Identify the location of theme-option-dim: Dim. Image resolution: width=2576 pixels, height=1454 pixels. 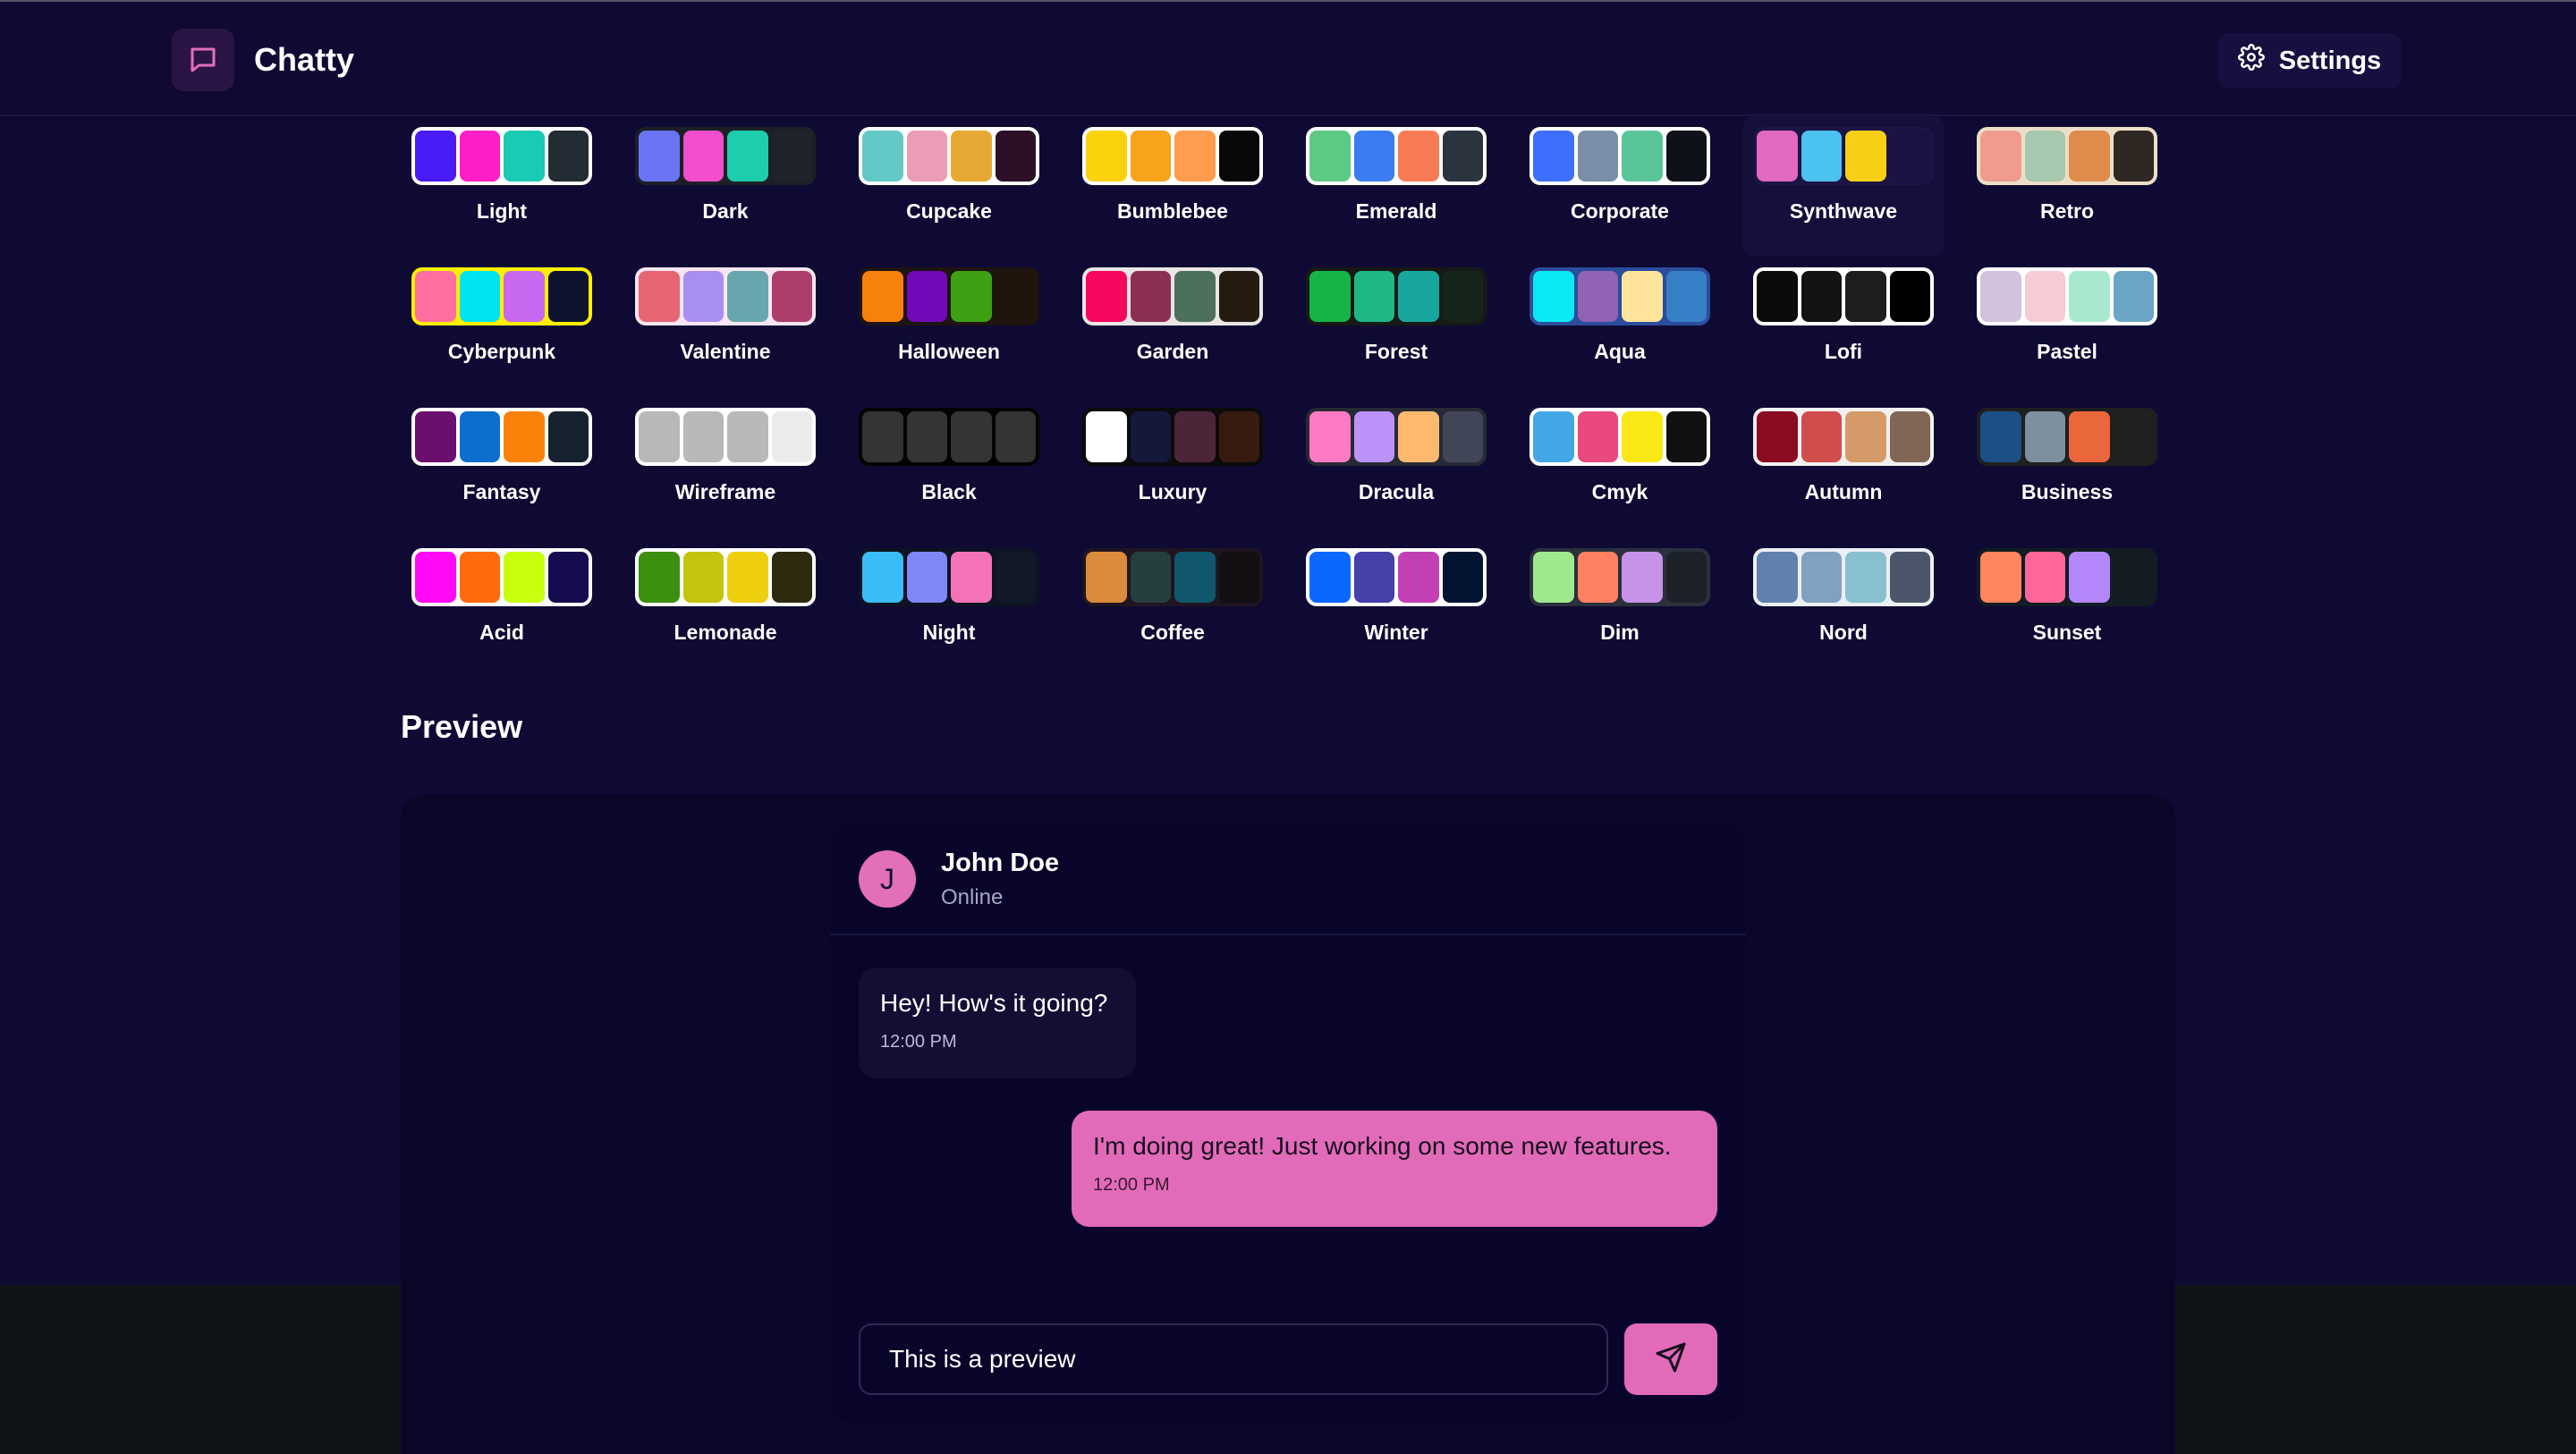
(1620, 607).